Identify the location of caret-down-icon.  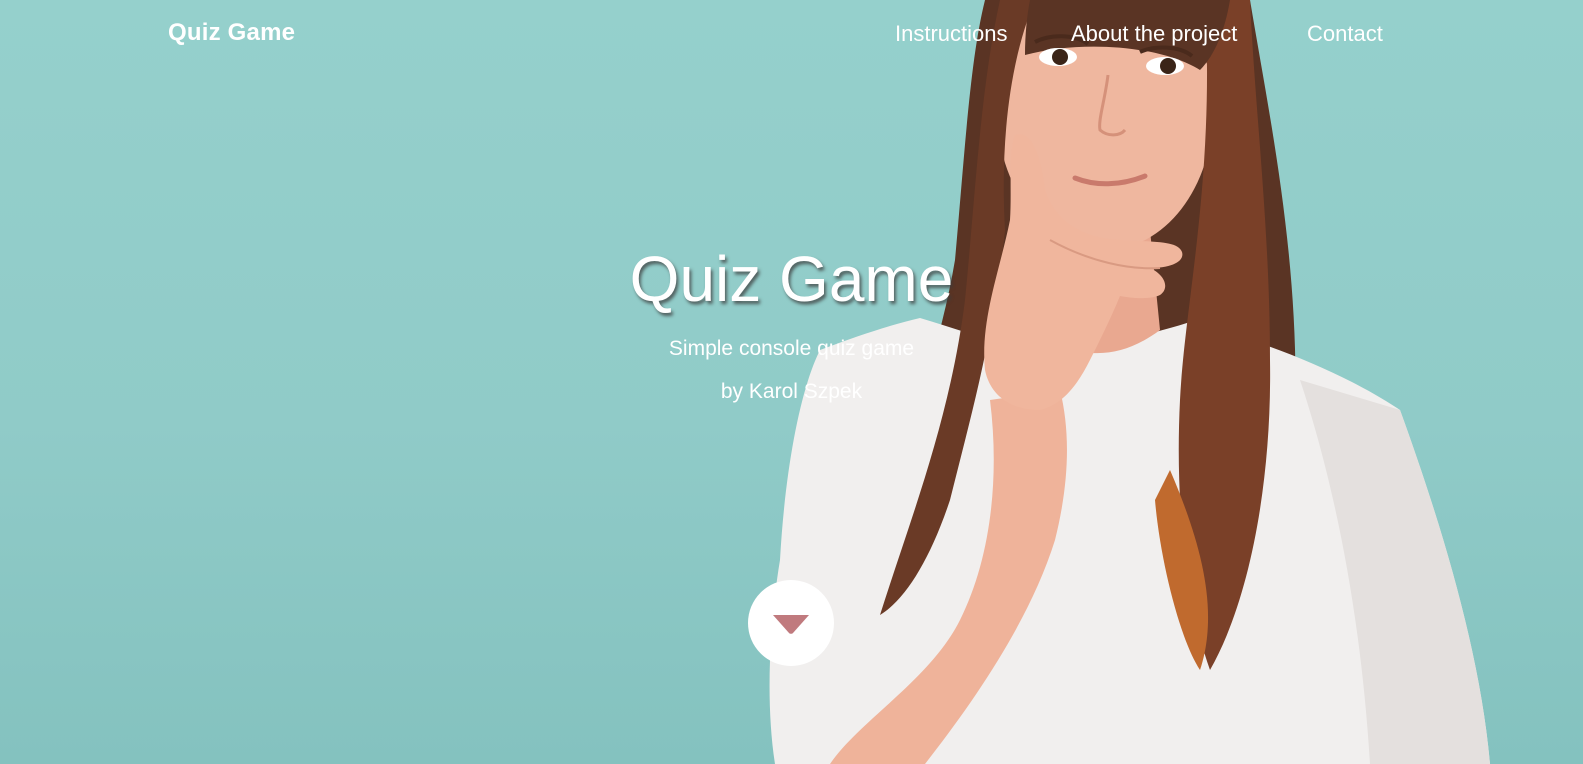
(791, 624).